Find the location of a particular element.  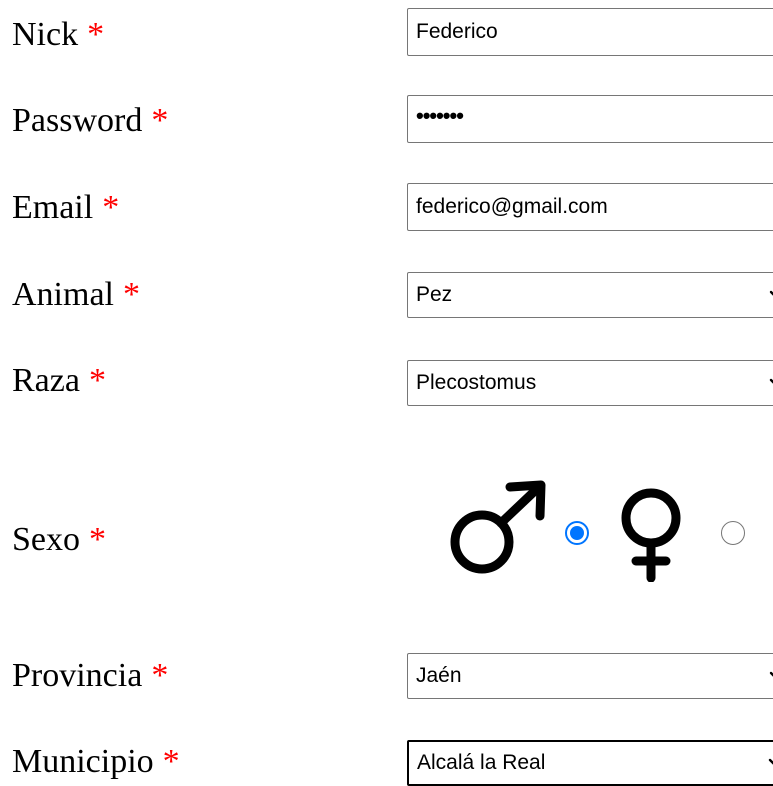

raza-label-text: Raza is located at coordinates (46, 380).